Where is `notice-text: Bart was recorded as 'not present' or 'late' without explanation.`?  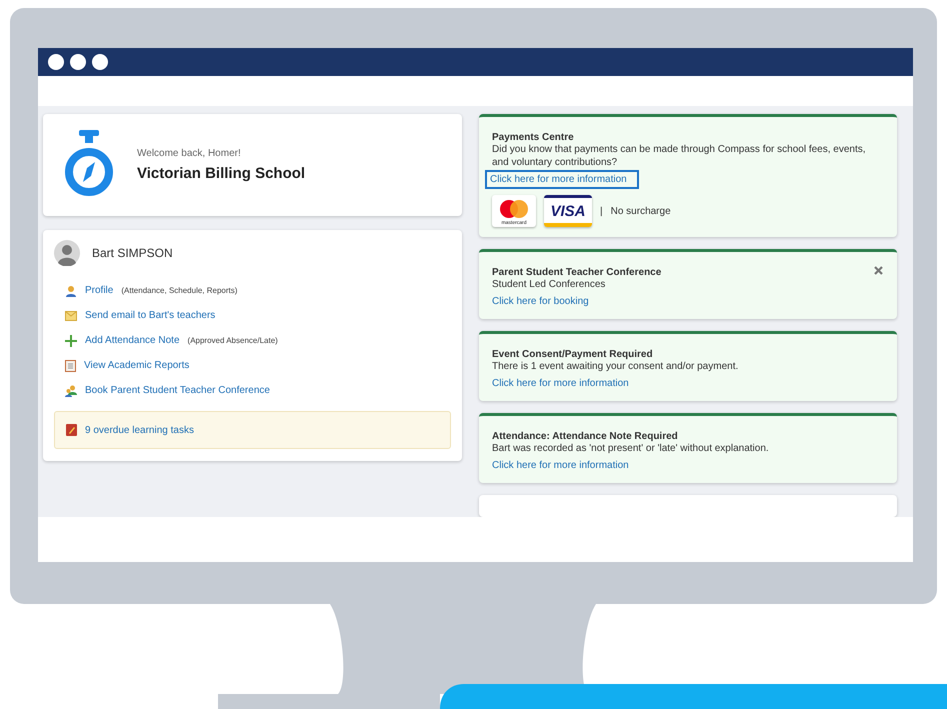
notice-text: Bart was recorded as 'not present' or 'late' without explanation. is located at coordinates (630, 448).